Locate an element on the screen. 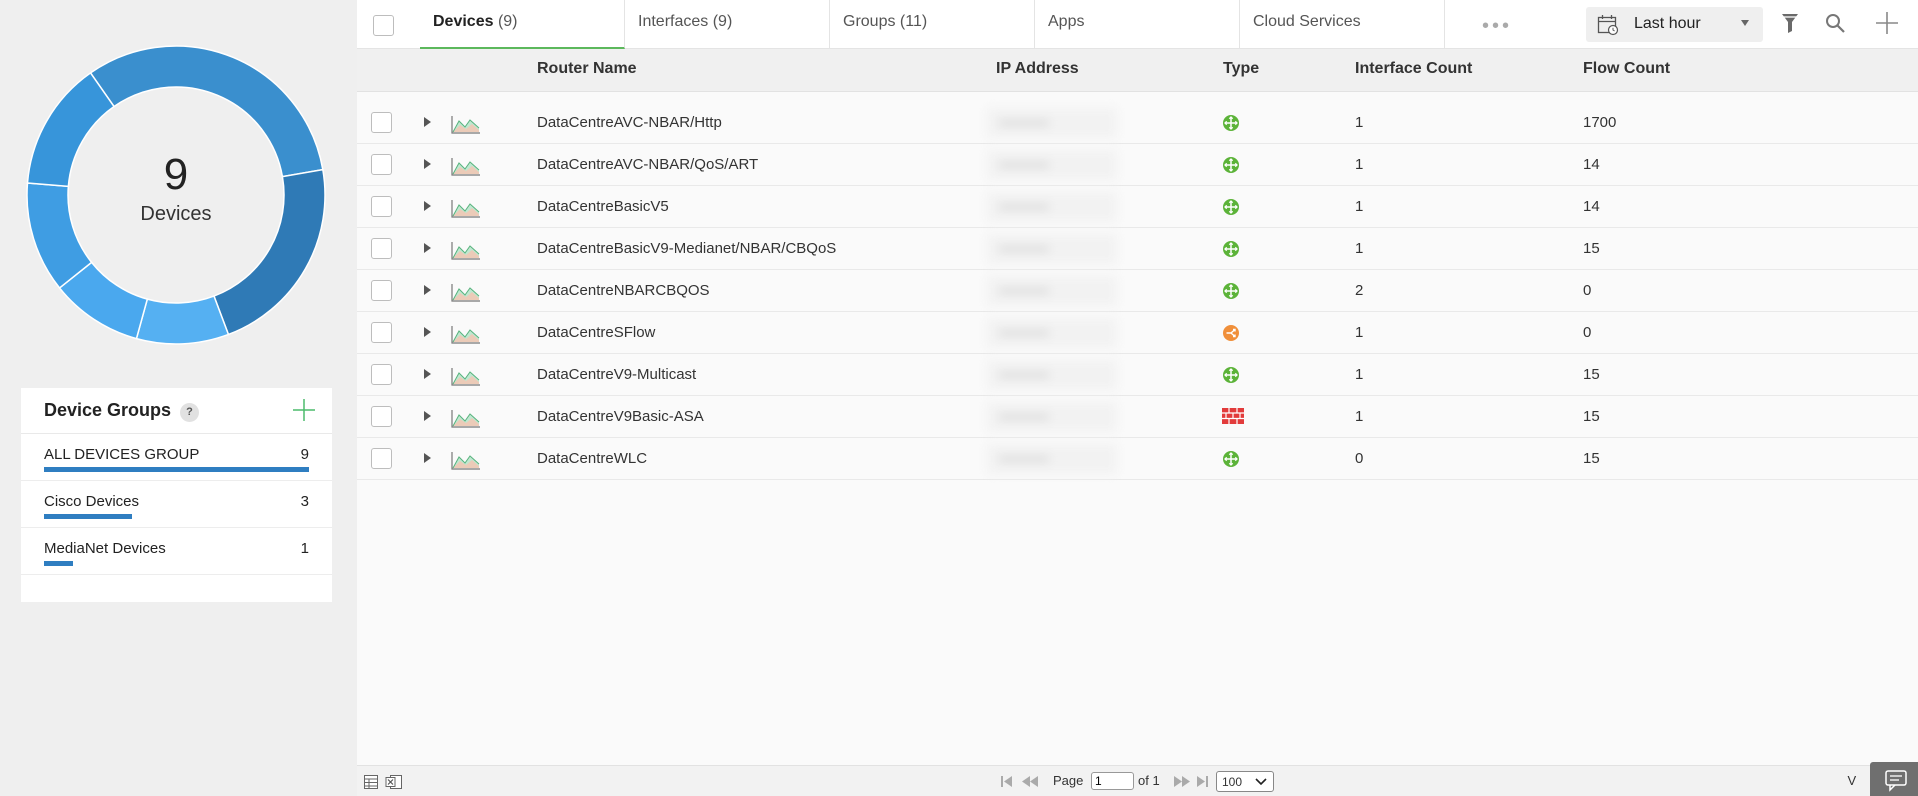 The height and width of the screenshot is (796, 1918). table-row: DataCentreBasicV9-Medianet/NBAR/CBQoS 1 15 is located at coordinates (1137, 249).